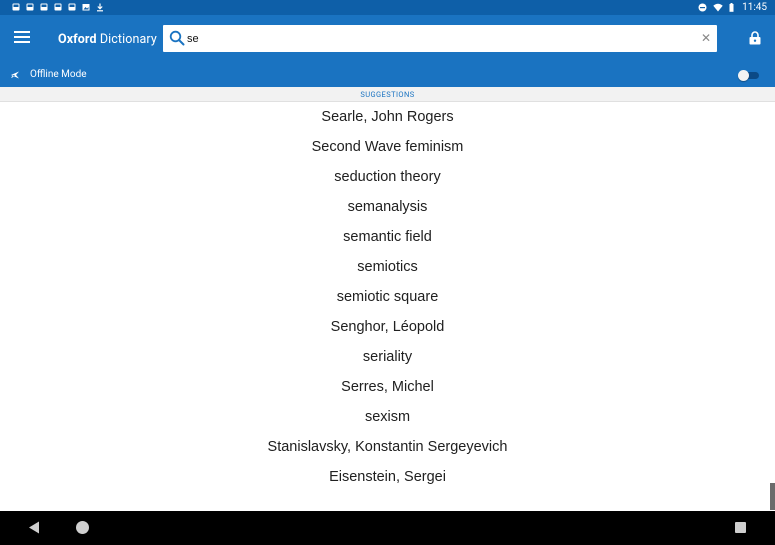  What do you see at coordinates (15, 75) in the screenshot?
I see `airplane-icon` at bounding box center [15, 75].